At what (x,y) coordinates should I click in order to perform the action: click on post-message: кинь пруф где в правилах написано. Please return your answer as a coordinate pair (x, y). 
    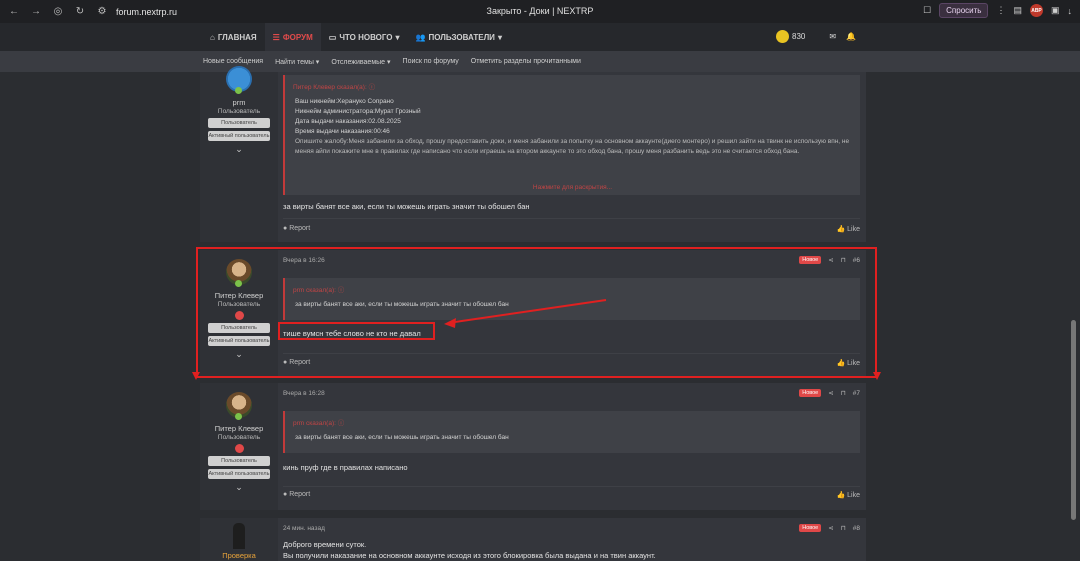
    Looking at the image, I should click on (345, 467).